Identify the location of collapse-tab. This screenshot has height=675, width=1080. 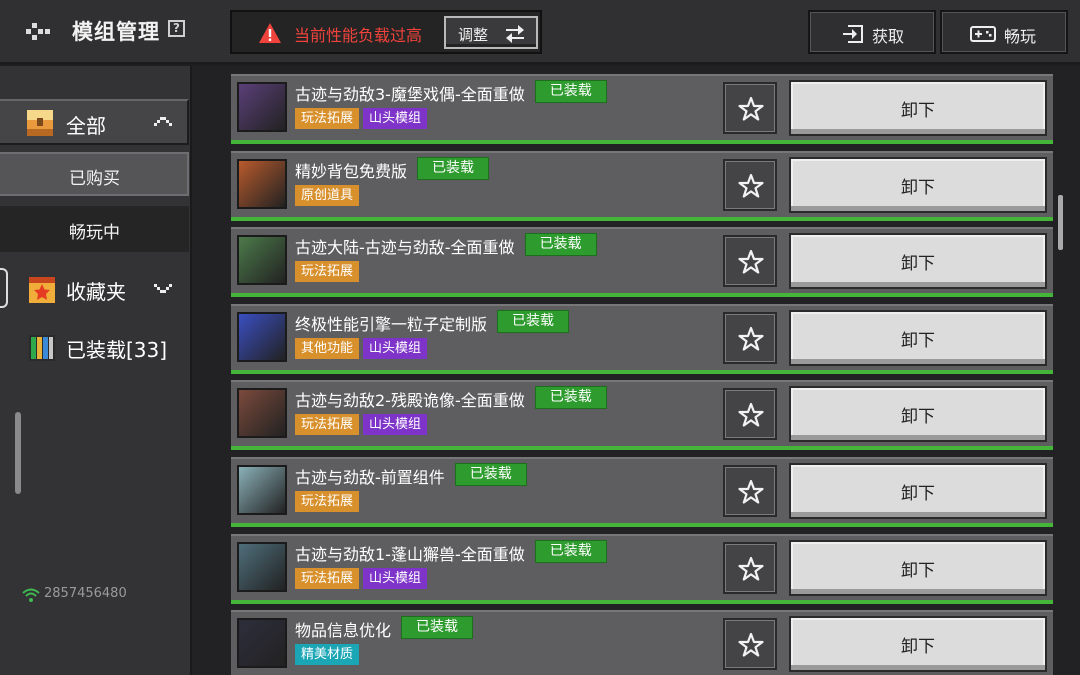
(4, 288).